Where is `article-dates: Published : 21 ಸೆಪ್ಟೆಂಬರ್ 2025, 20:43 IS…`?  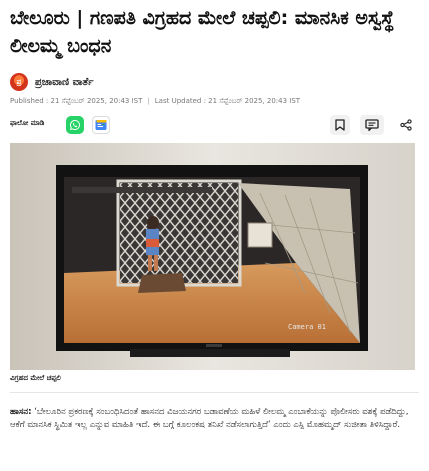
article-dates: Published : 21 ಸೆಪ್ಟೆಂಬರ್ 2025, 20:43 IS… is located at coordinates (155, 101).